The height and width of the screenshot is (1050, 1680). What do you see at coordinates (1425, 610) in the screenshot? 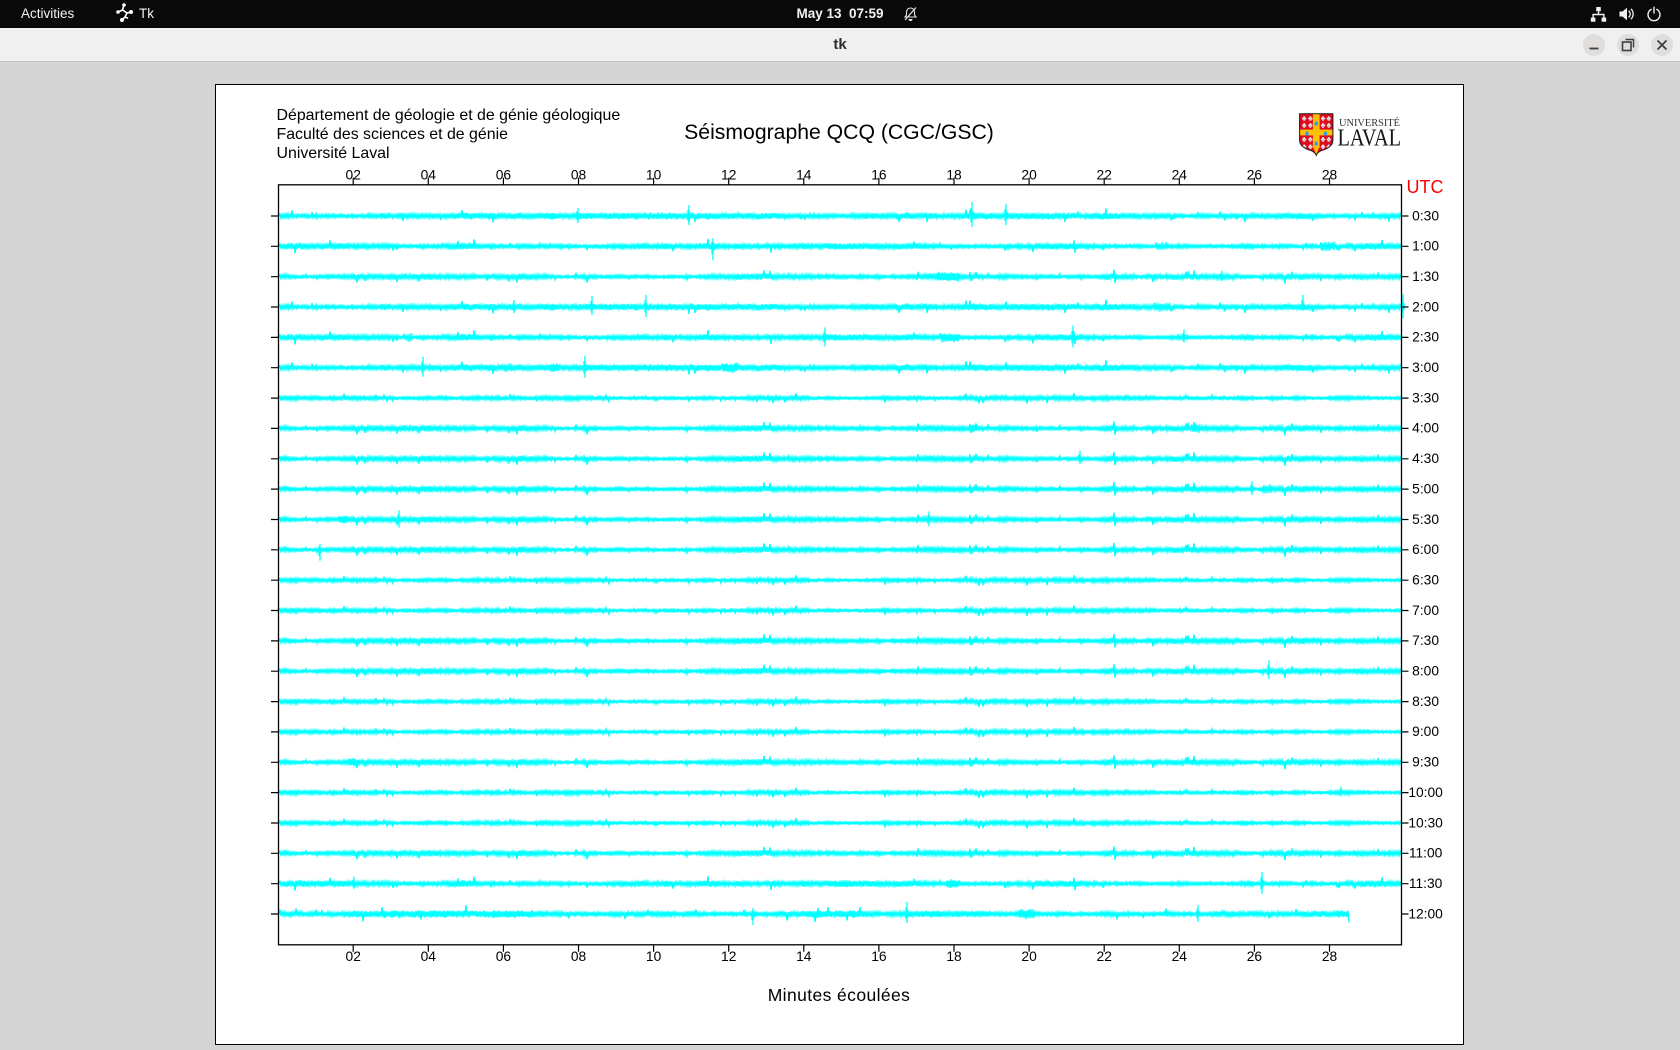
I see `svg-text: 7:00` at bounding box center [1425, 610].